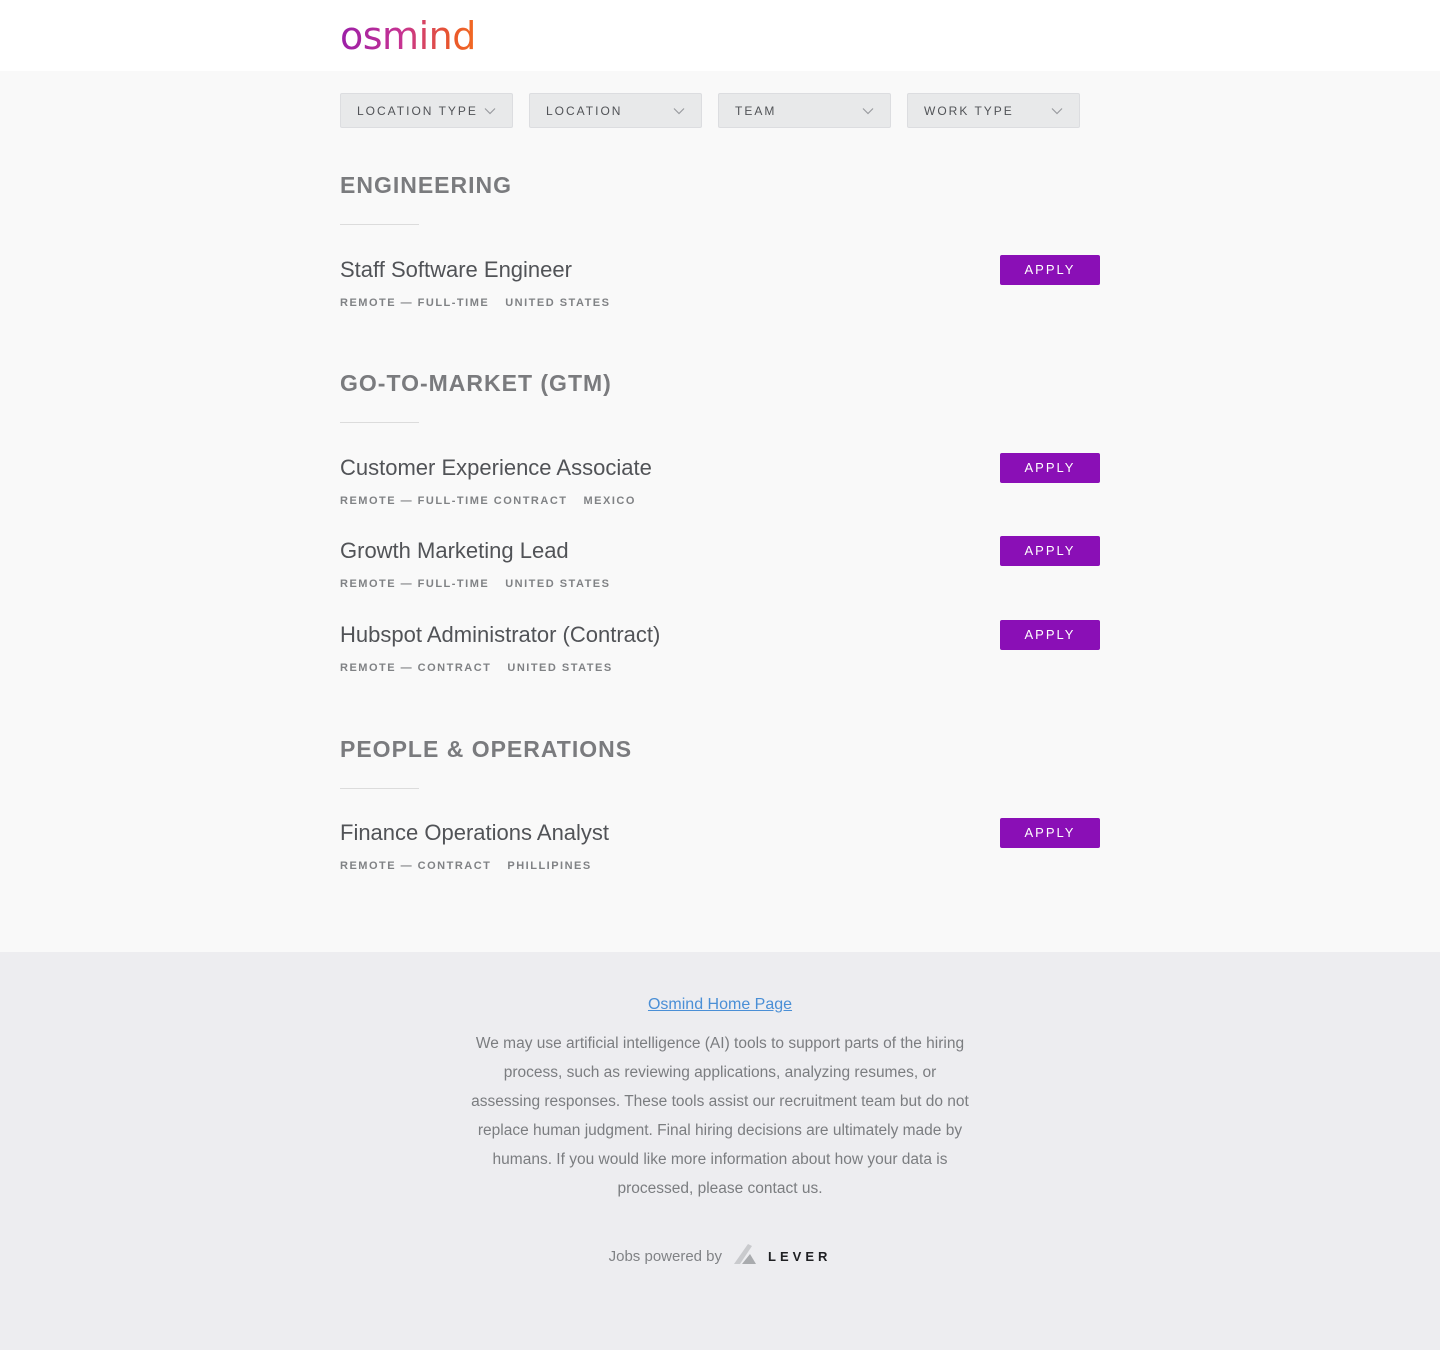 This screenshot has height=1350, width=1440. Describe the element at coordinates (454, 551) in the screenshot. I see `posting-title-link: Growth Marketing Lead` at that location.